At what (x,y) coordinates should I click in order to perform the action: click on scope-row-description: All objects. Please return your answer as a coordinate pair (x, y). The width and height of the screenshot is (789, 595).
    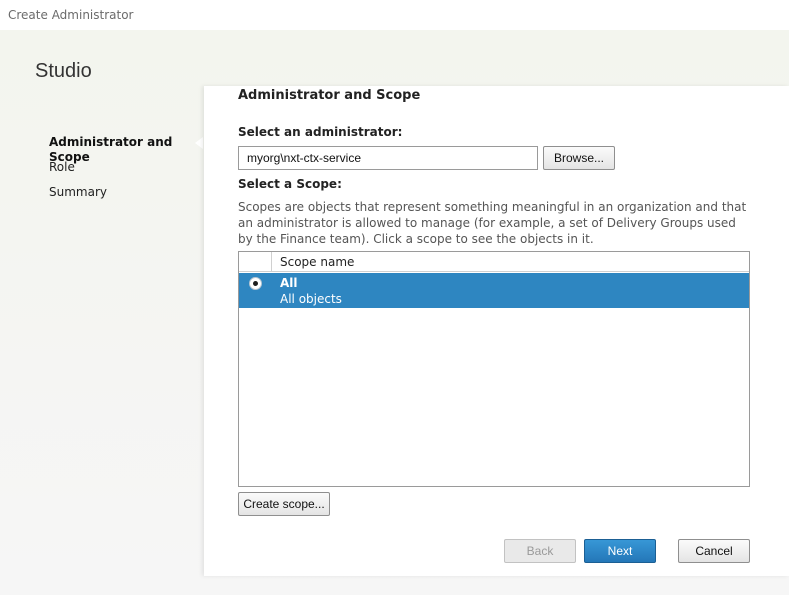
    Looking at the image, I should click on (311, 299).